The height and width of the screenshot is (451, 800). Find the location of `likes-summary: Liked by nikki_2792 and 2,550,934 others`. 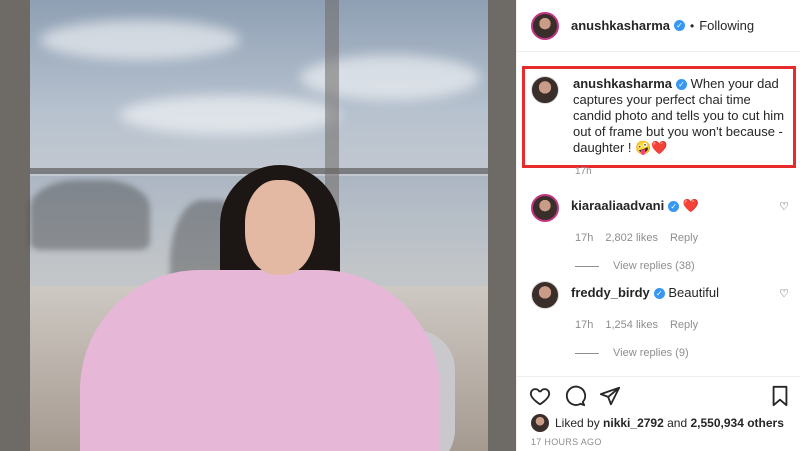

likes-summary: Liked by nikki_2792 and 2,550,934 others is located at coordinates (657, 423).